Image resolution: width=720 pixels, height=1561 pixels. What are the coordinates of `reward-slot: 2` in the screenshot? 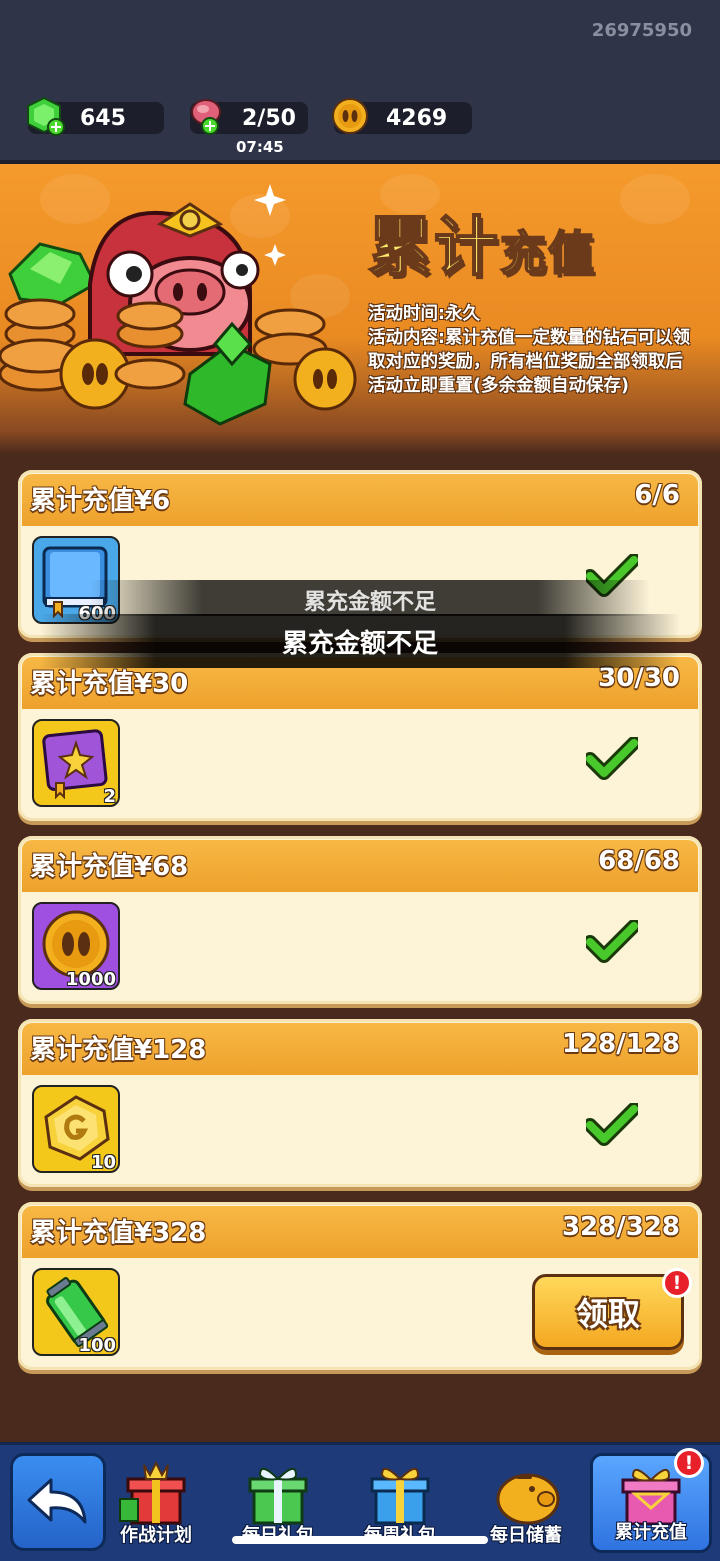 It's located at (76, 763).